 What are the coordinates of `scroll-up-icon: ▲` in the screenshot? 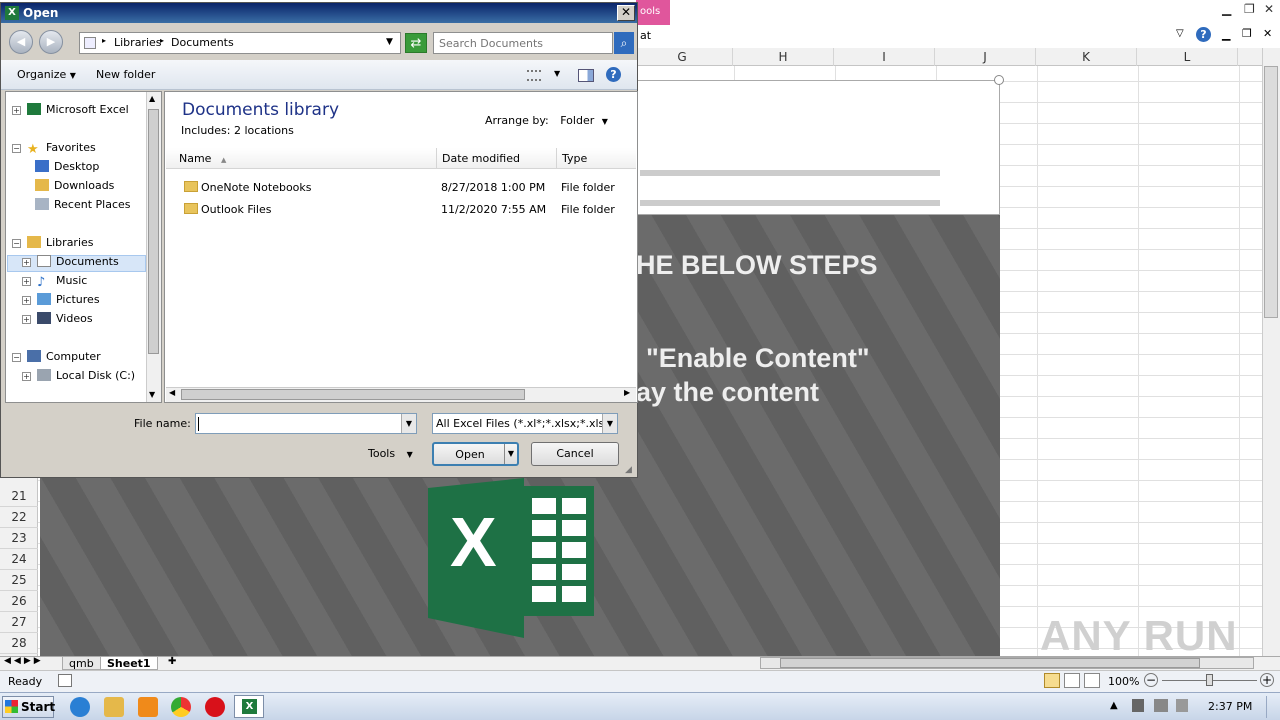 It's located at (152, 98).